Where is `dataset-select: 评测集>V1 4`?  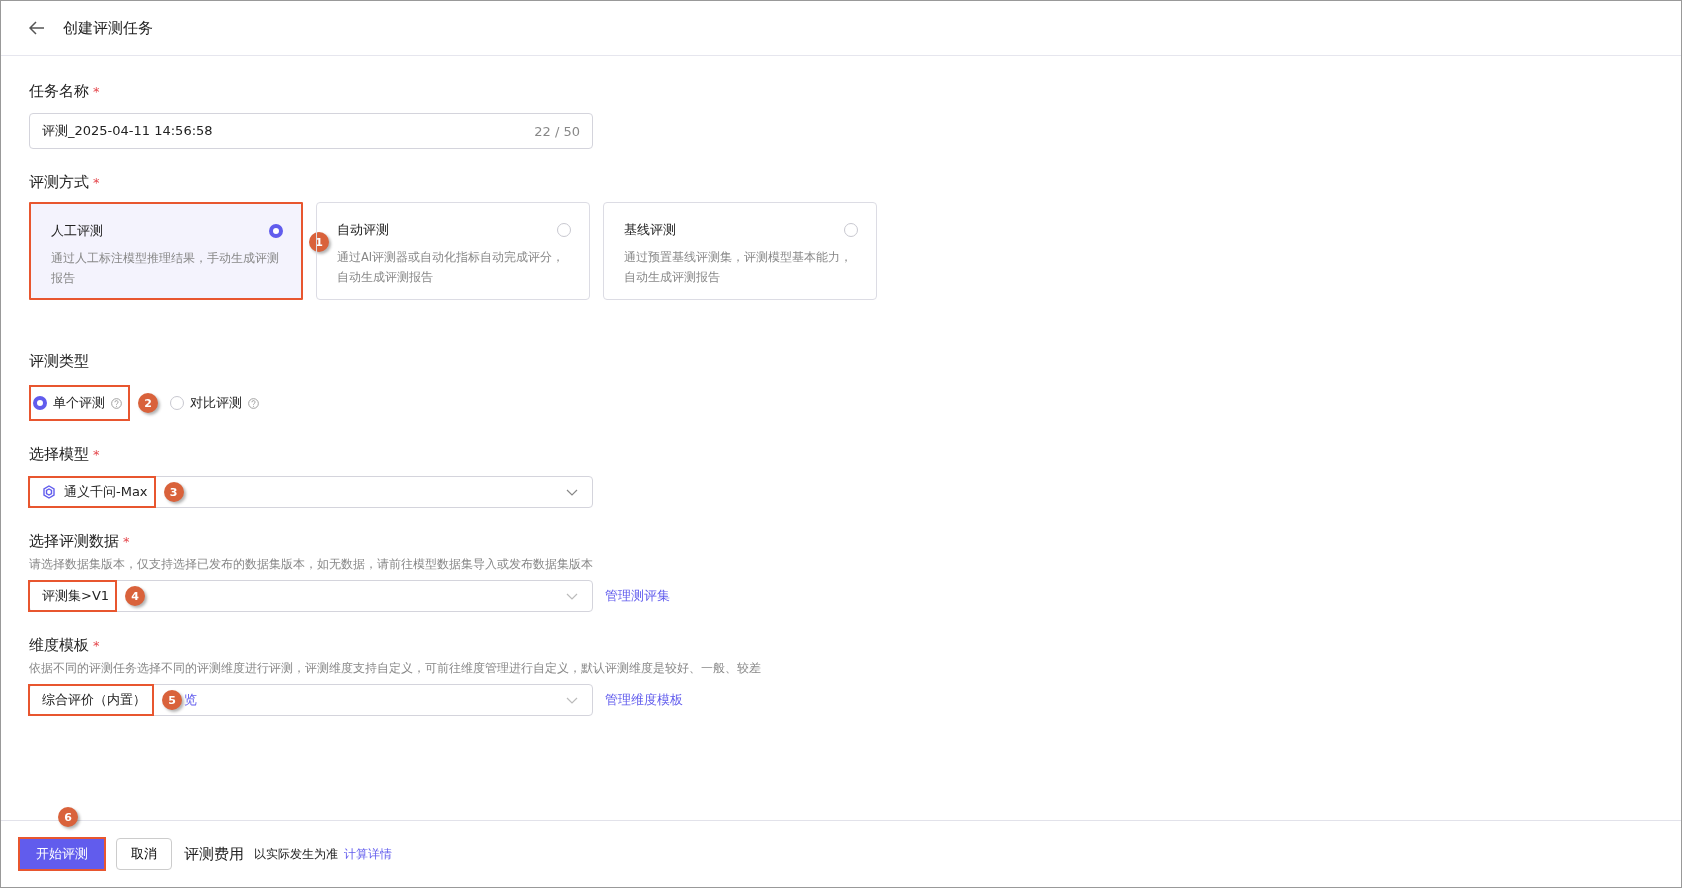 dataset-select: 评测集>V1 4 is located at coordinates (311, 596).